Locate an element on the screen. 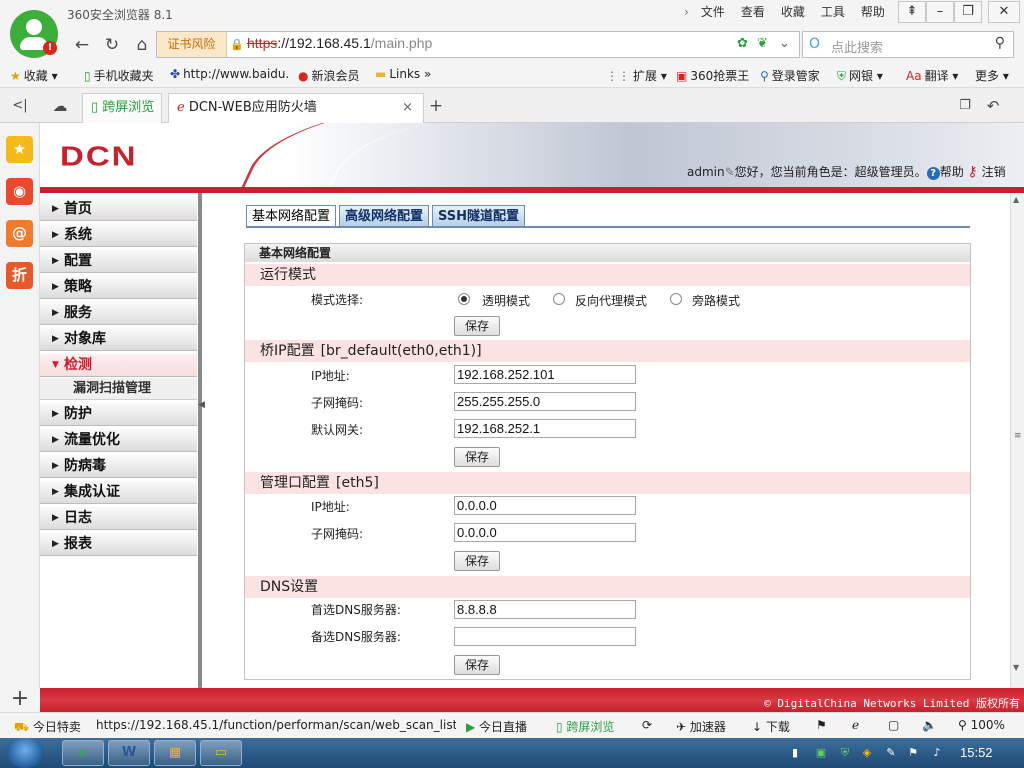 This screenshot has height=768, width=1024. logout-link: 注销 is located at coordinates (994, 172).